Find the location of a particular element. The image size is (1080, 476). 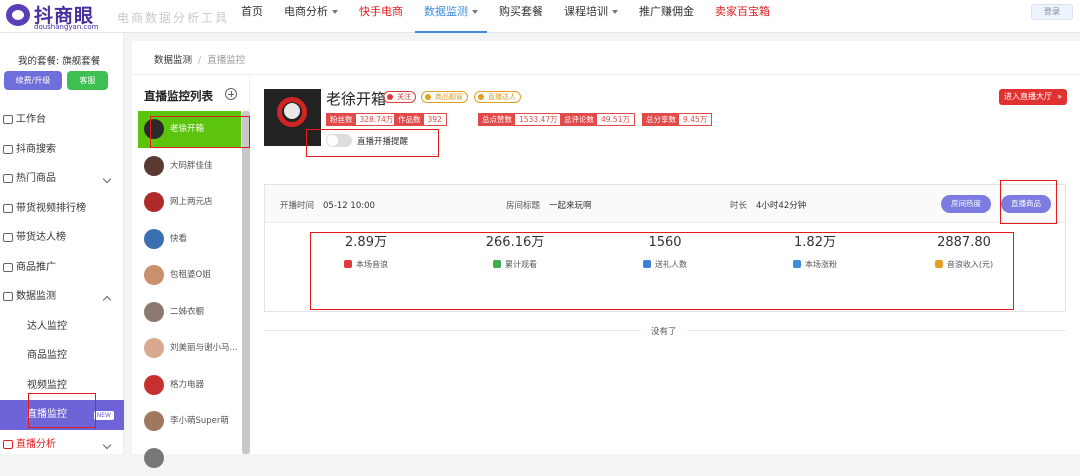

enter-live-hall-button: 进入直播大厅 is located at coordinates (1033, 97).